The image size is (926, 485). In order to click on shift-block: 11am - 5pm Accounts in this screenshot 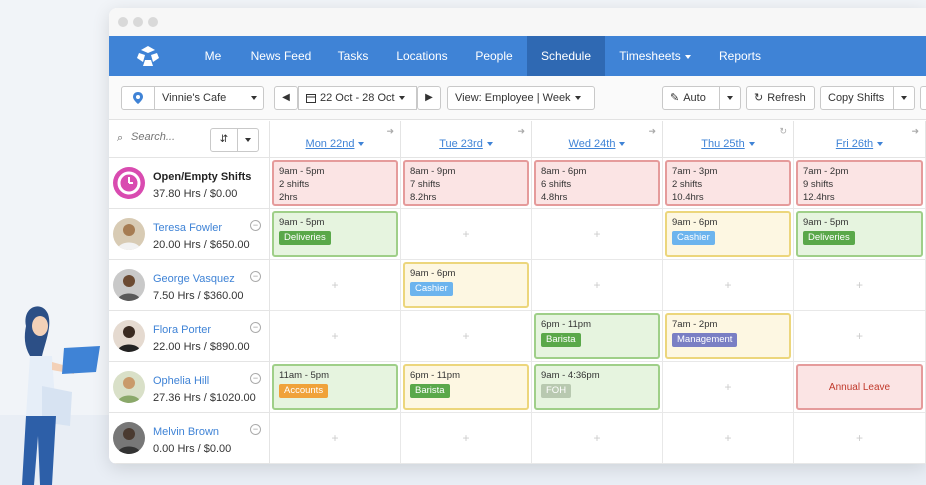, I will do `click(335, 387)`.